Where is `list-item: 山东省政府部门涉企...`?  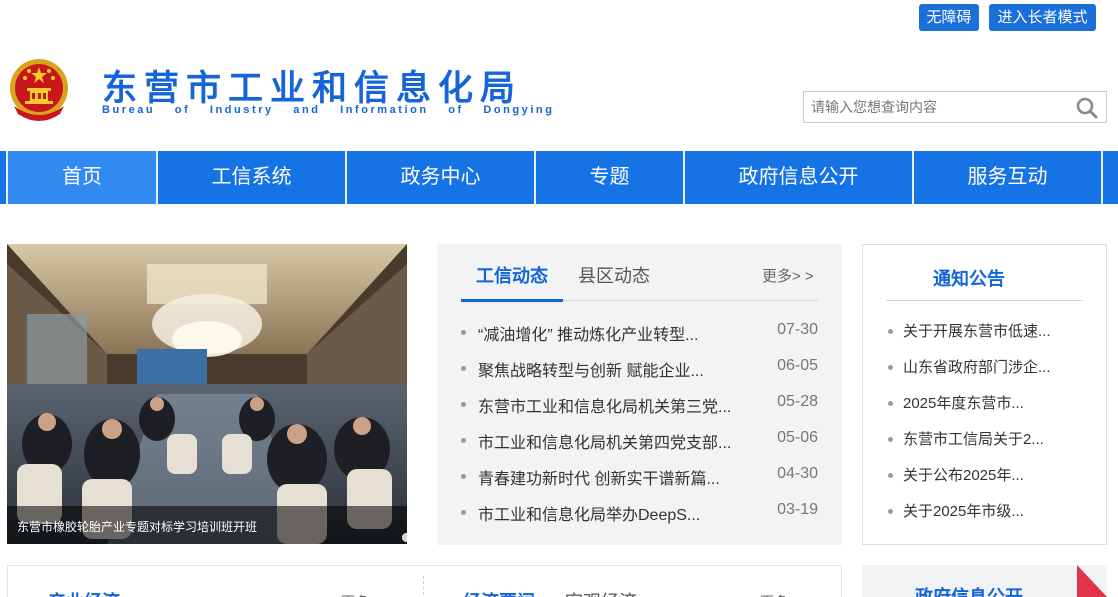 list-item: 山东省政府部门涉企... is located at coordinates (988, 367).